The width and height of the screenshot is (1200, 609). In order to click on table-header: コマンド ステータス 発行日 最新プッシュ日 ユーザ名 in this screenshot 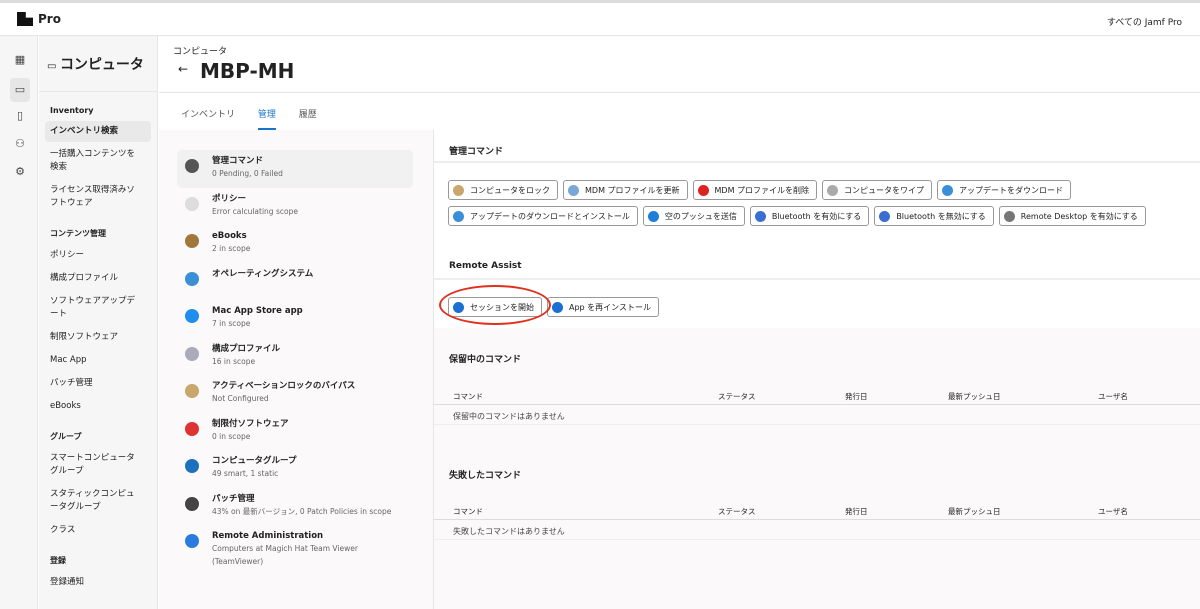, I will do `click(817, 395)`.